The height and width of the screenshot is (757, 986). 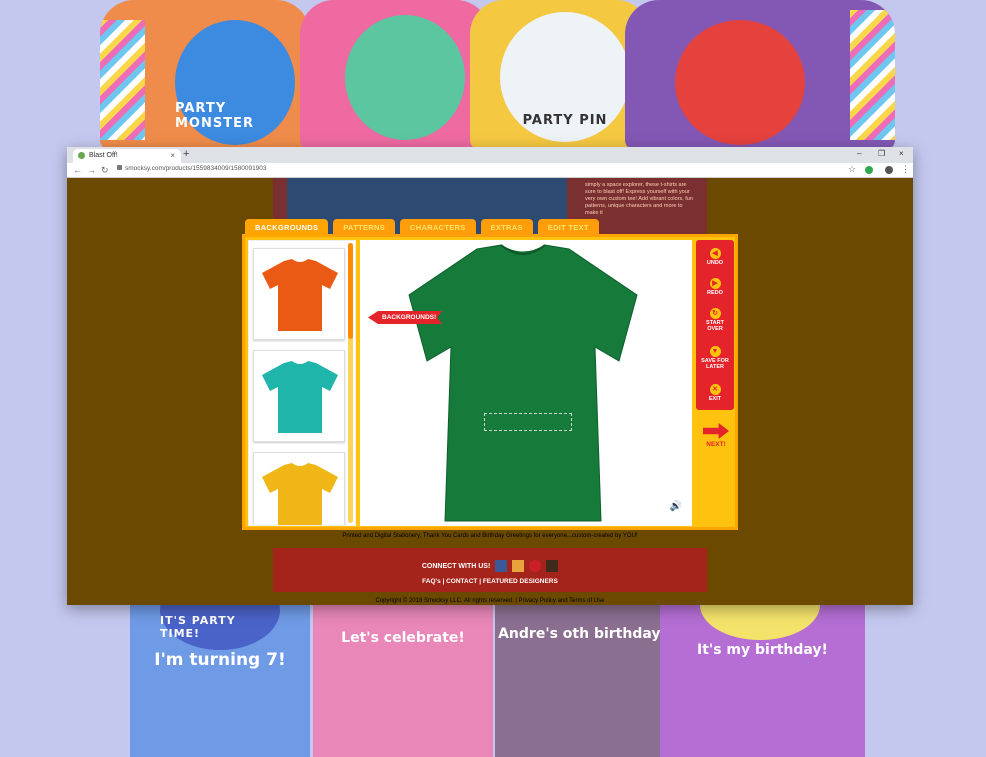 What do you see at coordinates (405, 317) in the screenshot?
I see `backgrounds-flag: BACKGROUNDS!` at bounding box center [405, 317].